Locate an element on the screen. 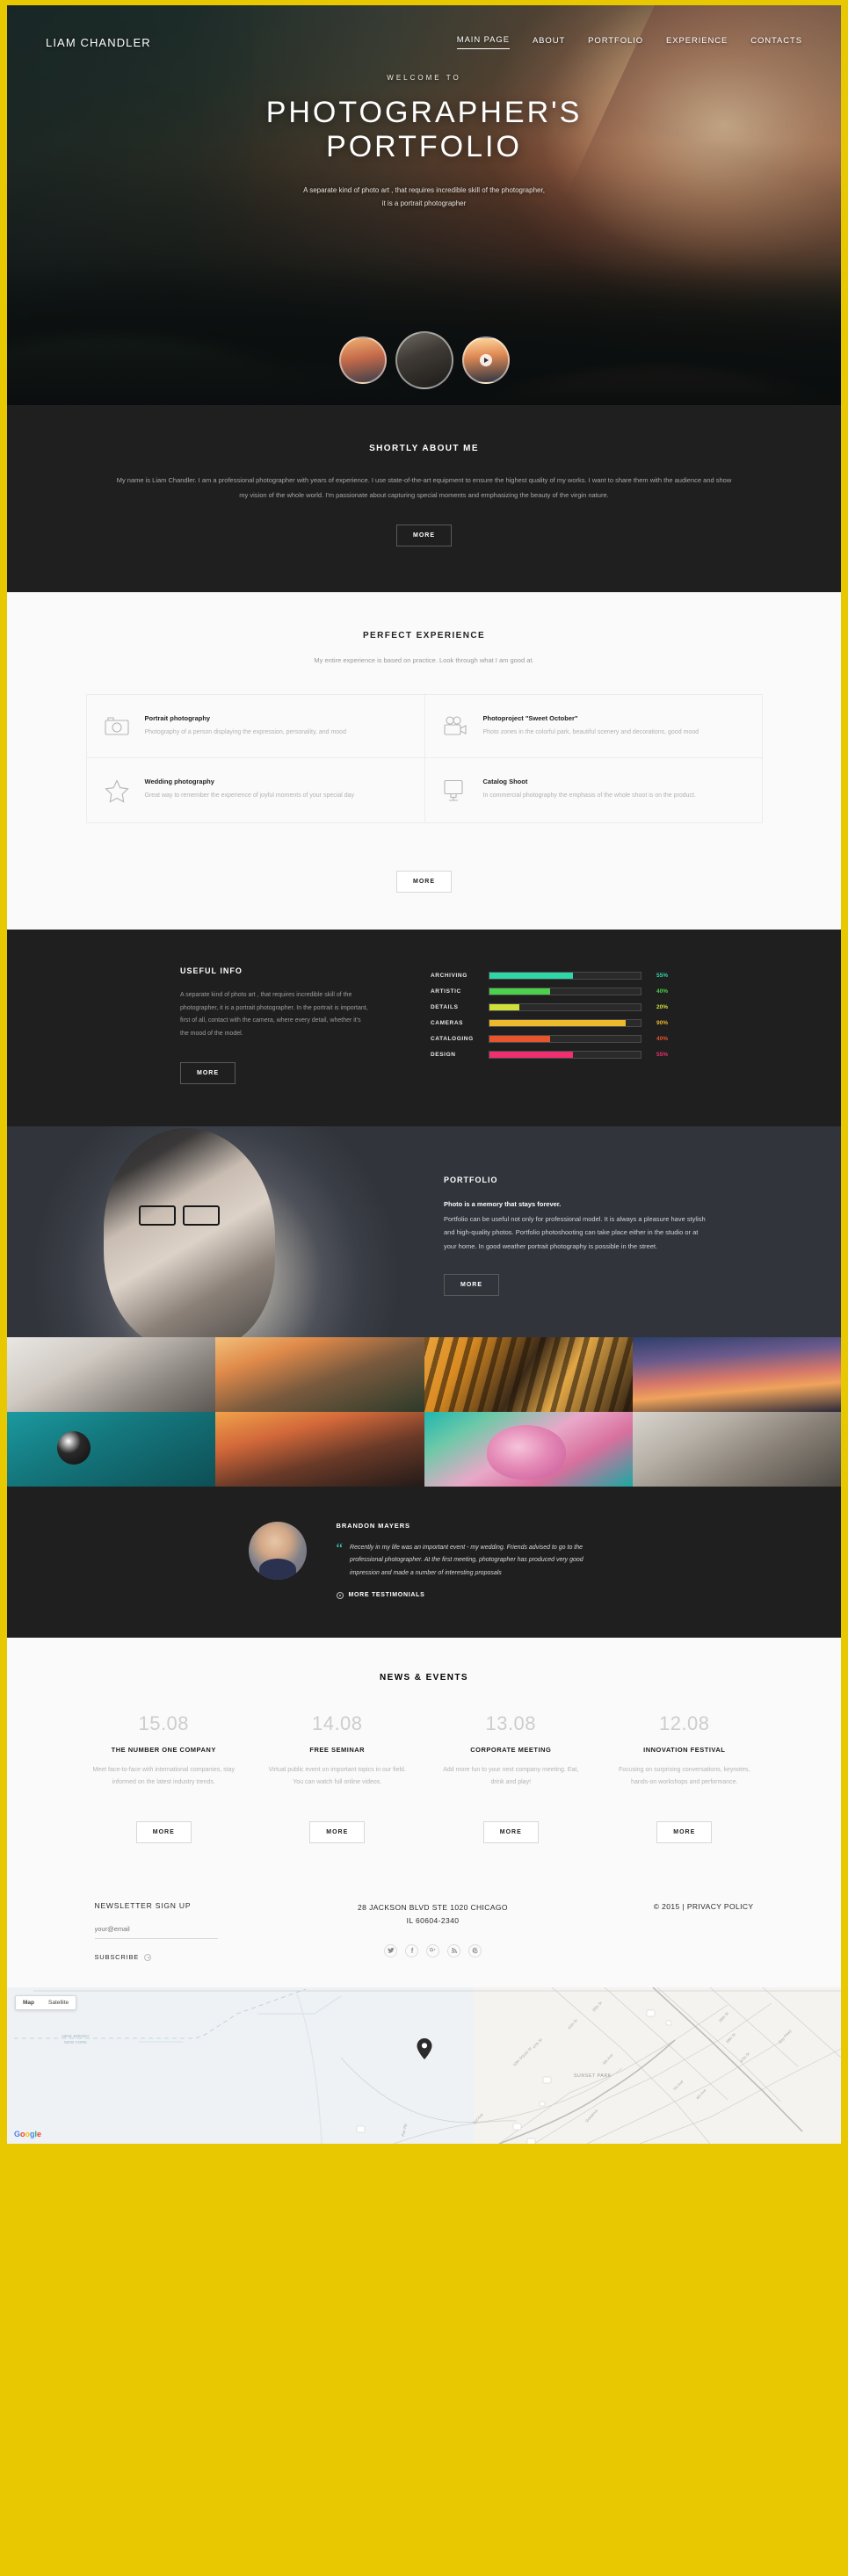  nav-item-main-page: MAIN PAGE is located at coordinates (483, 42).